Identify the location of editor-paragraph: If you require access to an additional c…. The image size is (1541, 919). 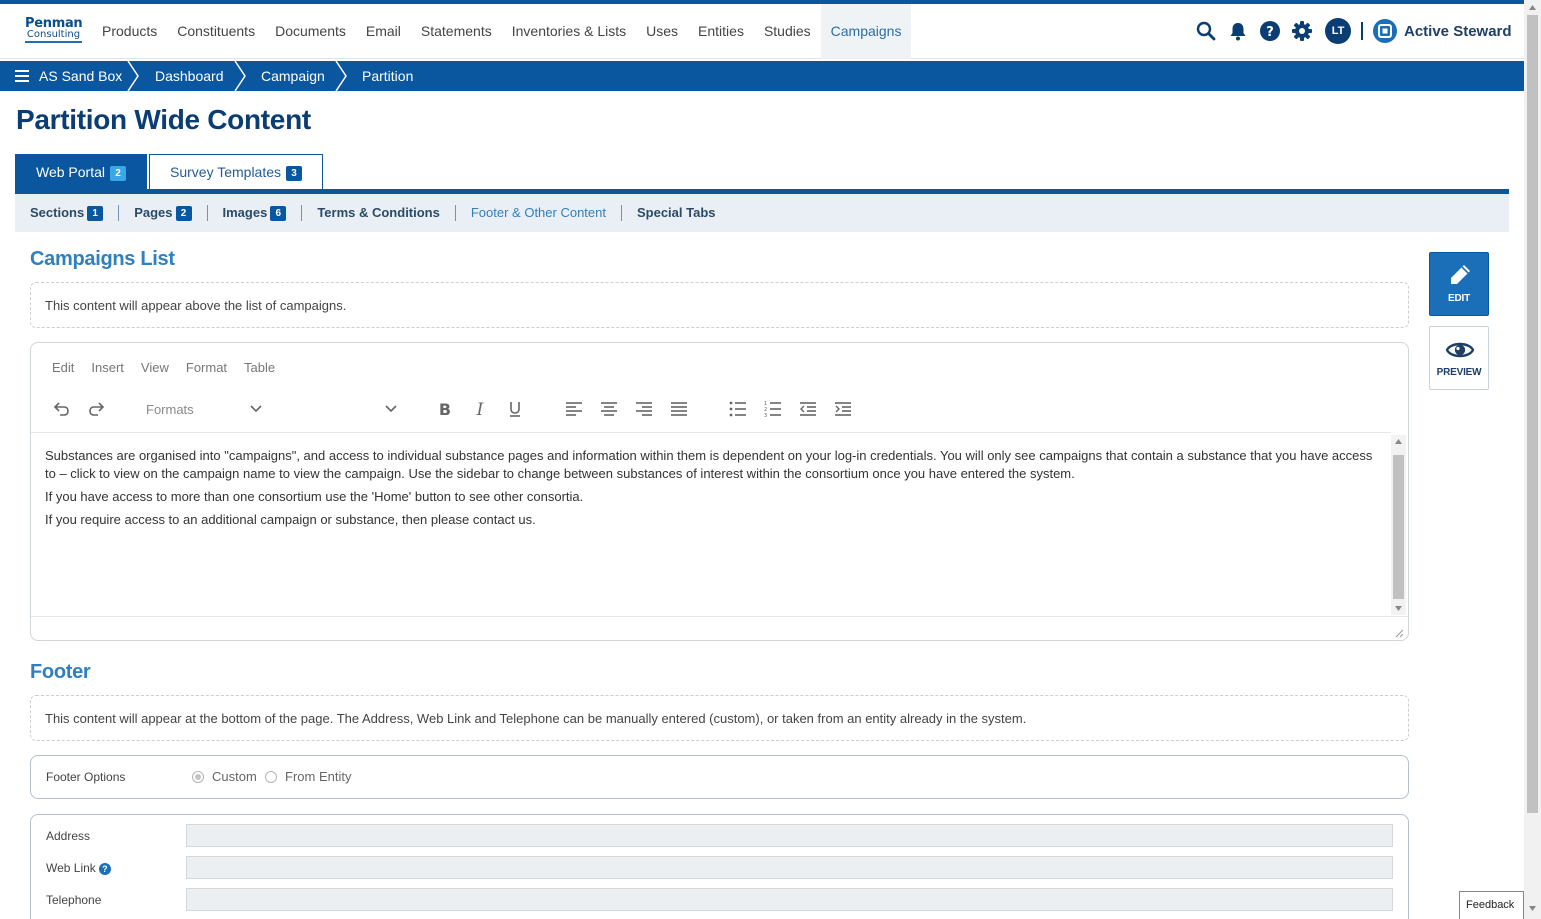
(290, 519).